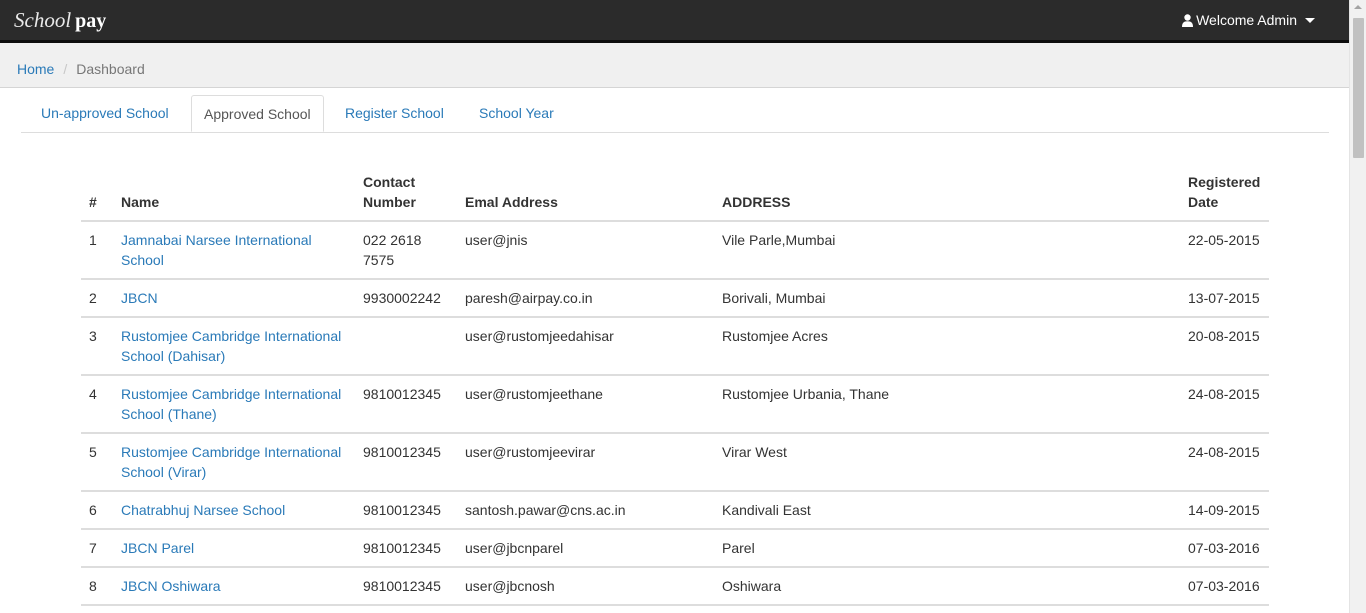  What do you see at coordinates (234, 548) in the screenshot?
I see `cell-name: JBCN Parel` at bounding box center [234, 548].